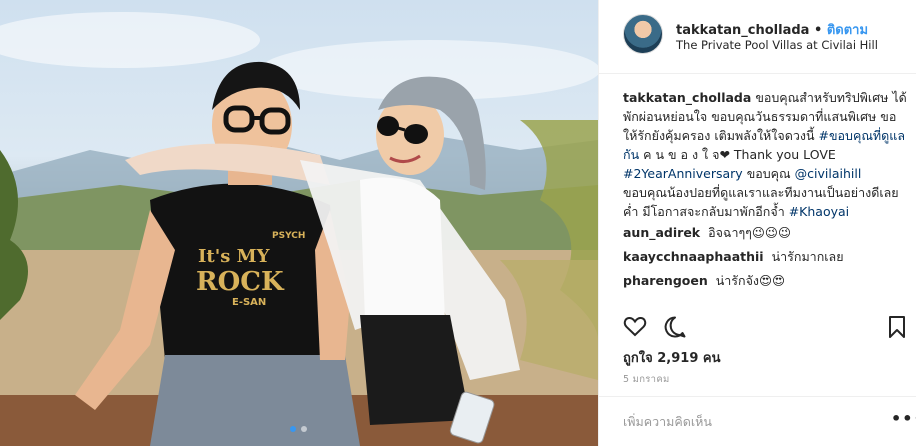 This screenshot has height=446, width=916. I want to click on like-count: ถูกใจ 2,919 คน, so click(672, 357).